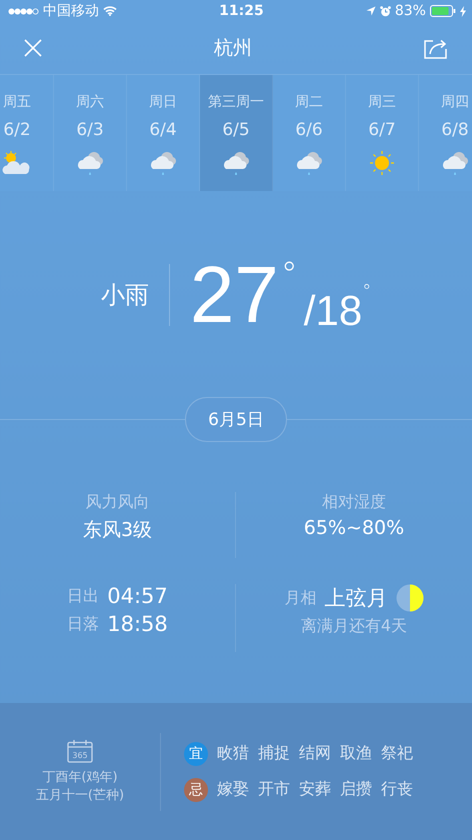 The image size is (472, 840). Describe the element at coordinates (117, 530) in the screenshot. I see `wind-value: 东风3级` at that location.